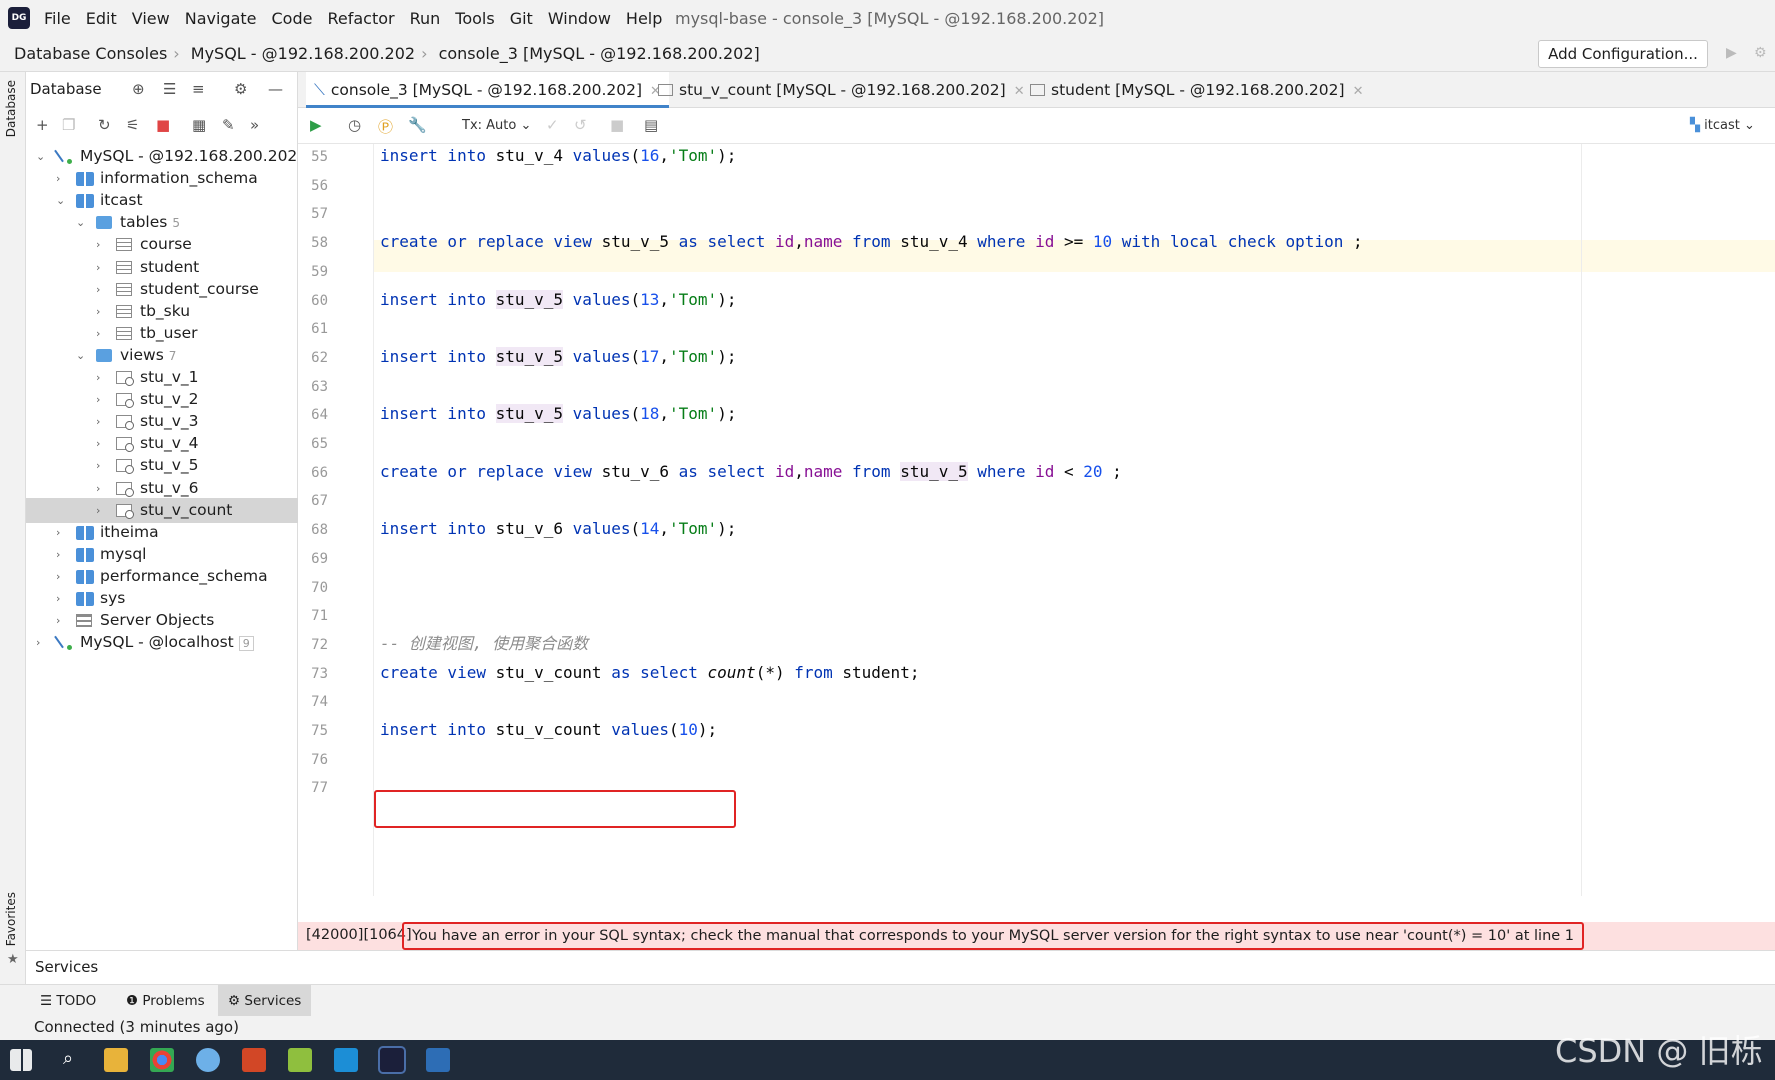 Image resolution: width=1775 pixels, height=1080 pixels. I want to click on debug-icon: ⚙, so click(1760, 53).